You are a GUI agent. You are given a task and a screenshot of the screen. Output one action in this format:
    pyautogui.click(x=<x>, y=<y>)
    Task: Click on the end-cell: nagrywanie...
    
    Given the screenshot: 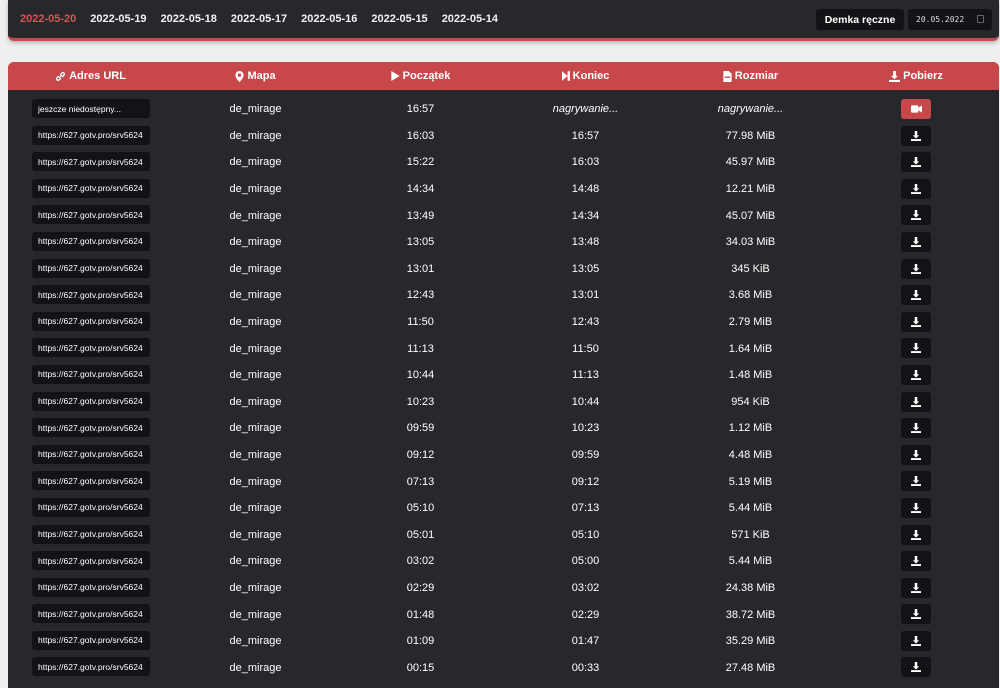 What is the action you would take?
    pyautogui.click(x=585, y=109)
    